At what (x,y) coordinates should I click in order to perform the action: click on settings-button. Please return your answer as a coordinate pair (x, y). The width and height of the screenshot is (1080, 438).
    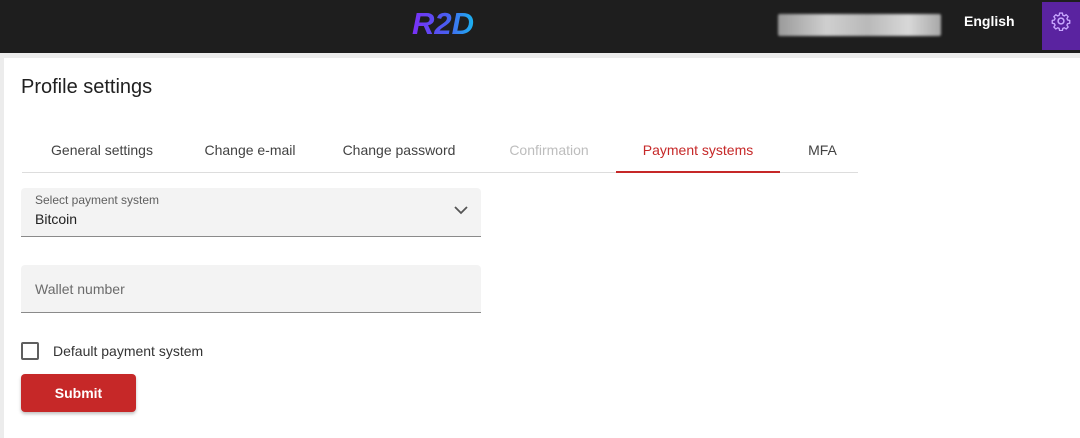
    Looking at the image, I should click on (1061, 26).